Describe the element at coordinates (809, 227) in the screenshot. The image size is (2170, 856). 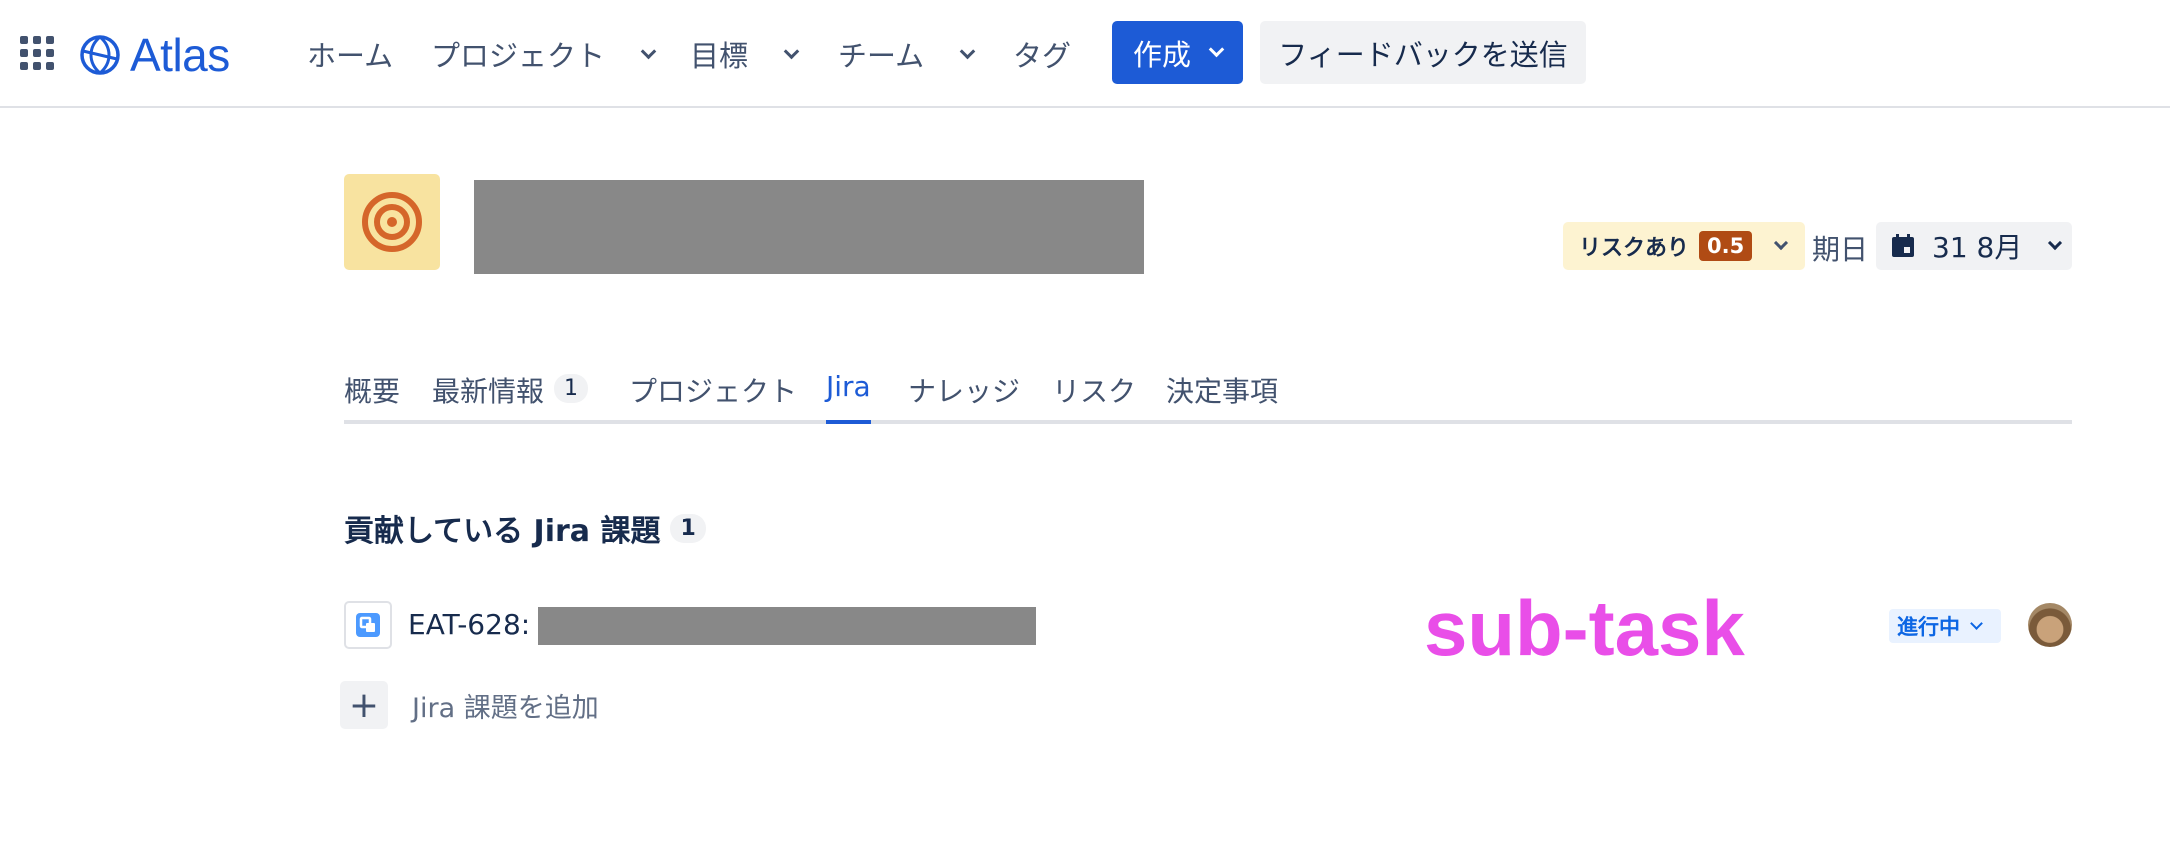
I see `goal-title-redacted` at that location.